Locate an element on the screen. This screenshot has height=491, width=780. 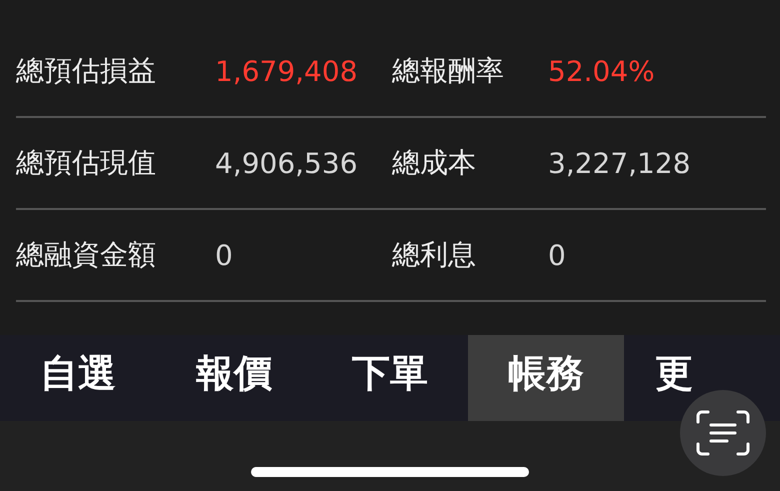
summary-label: 總預估現值 is located at coordinates (86, 163).